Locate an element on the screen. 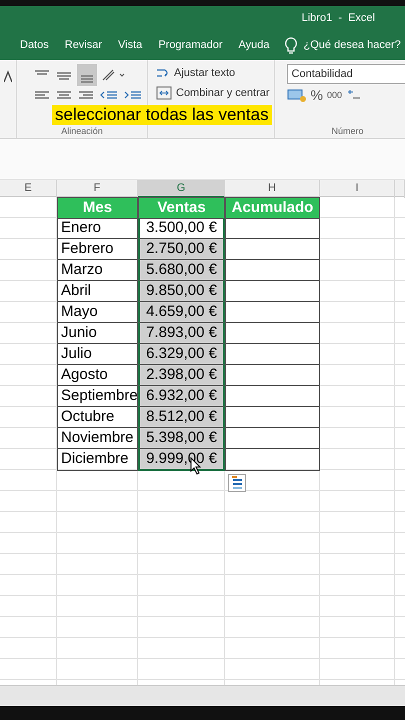 This screenshot has width=405, height=720. group-label: Alineación is located at coordinates (82, 131).